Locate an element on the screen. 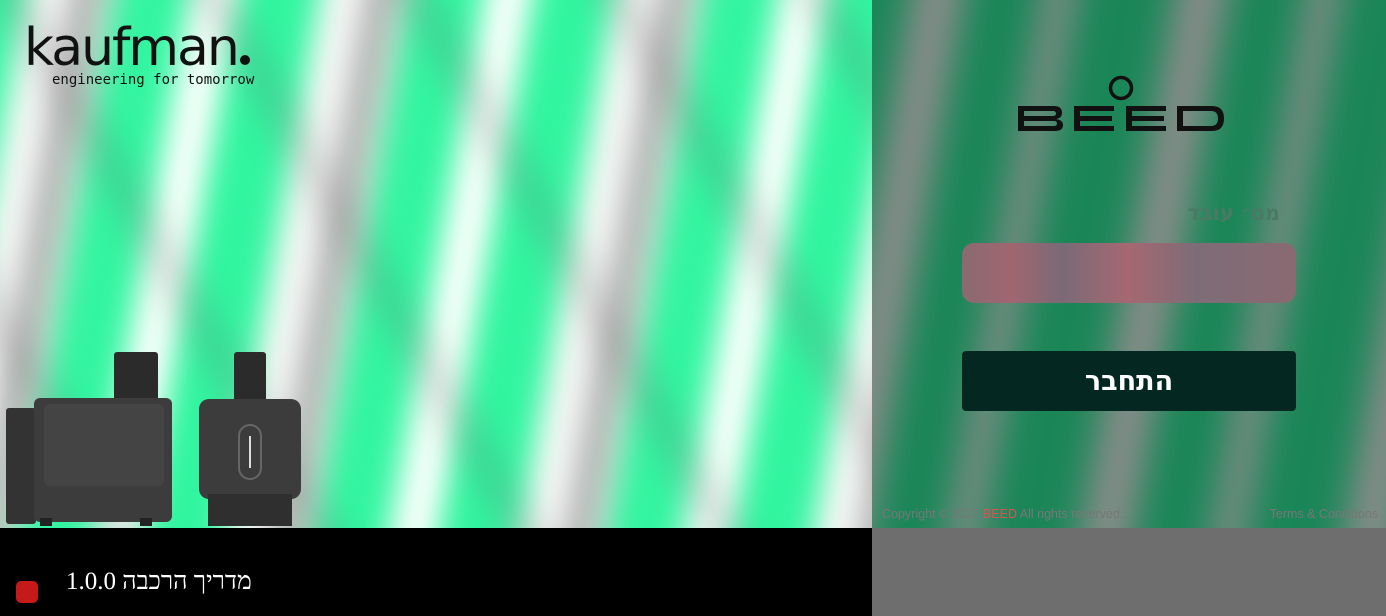 The image size is (1386, 616). guide-title: מדריך הרכבה 1.0.0 is located at coordinates (159, 581).